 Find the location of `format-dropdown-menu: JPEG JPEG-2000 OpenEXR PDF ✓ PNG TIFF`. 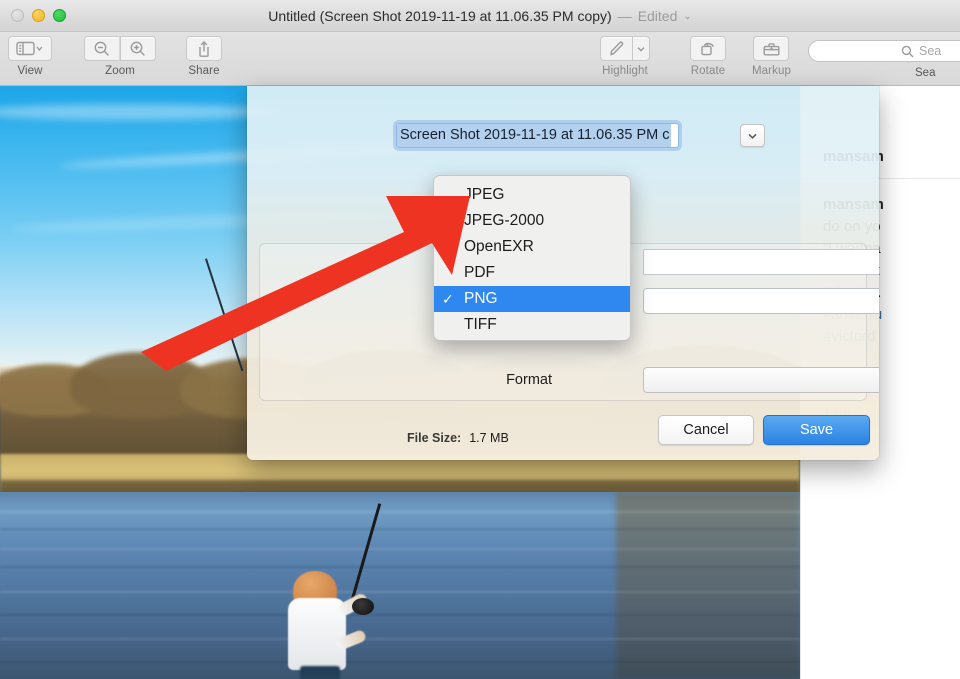

format-dropdown-menu: JPEG JPEG-2000 OpenEXR PDF ✓ PNG TIFF is located at coordinates (532, 258).